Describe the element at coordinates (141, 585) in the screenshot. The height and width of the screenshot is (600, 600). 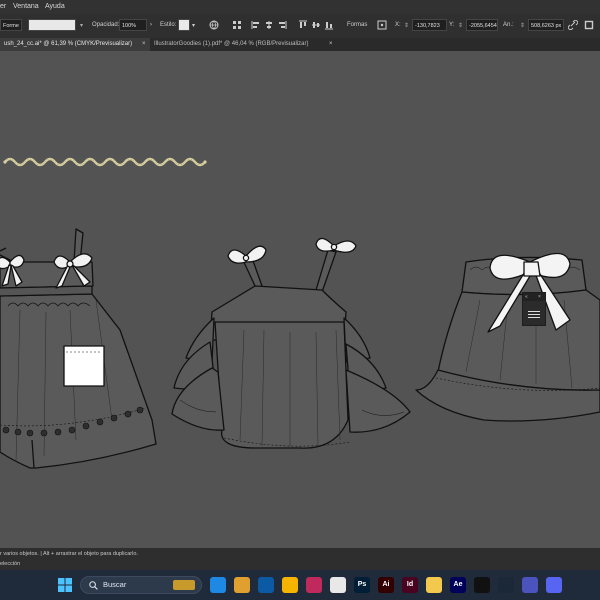
I see `taskbar-search-input: Buscar` at that location.